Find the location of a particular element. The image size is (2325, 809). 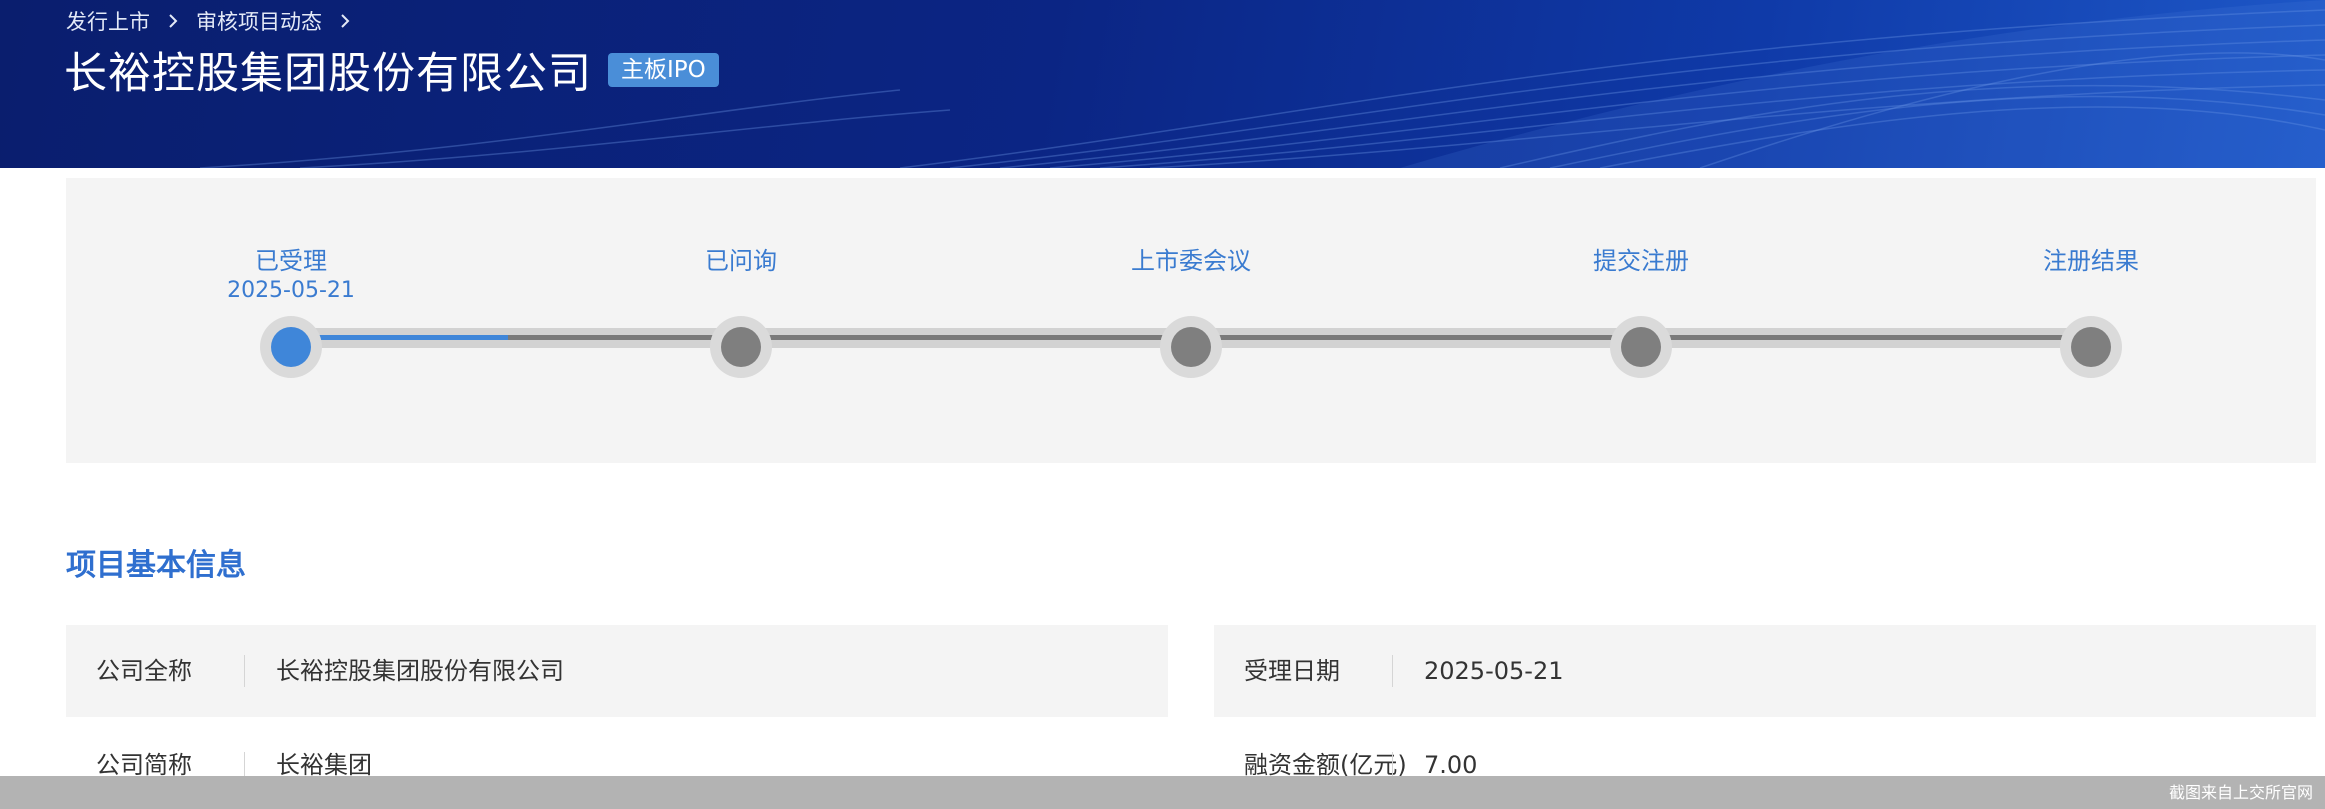

step-label: 注册结果 is located at coordinates (2091, 261).